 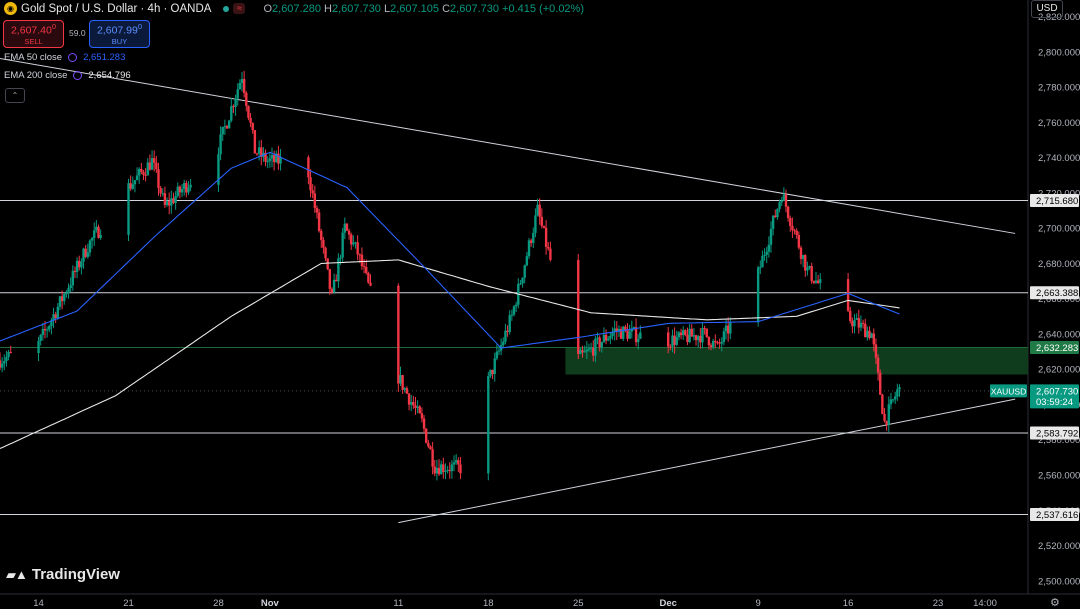 What do you see at coordinates (226, 8) in the screenshot?
I see `market-open-dot-icon` at bounding box center [226, 8].